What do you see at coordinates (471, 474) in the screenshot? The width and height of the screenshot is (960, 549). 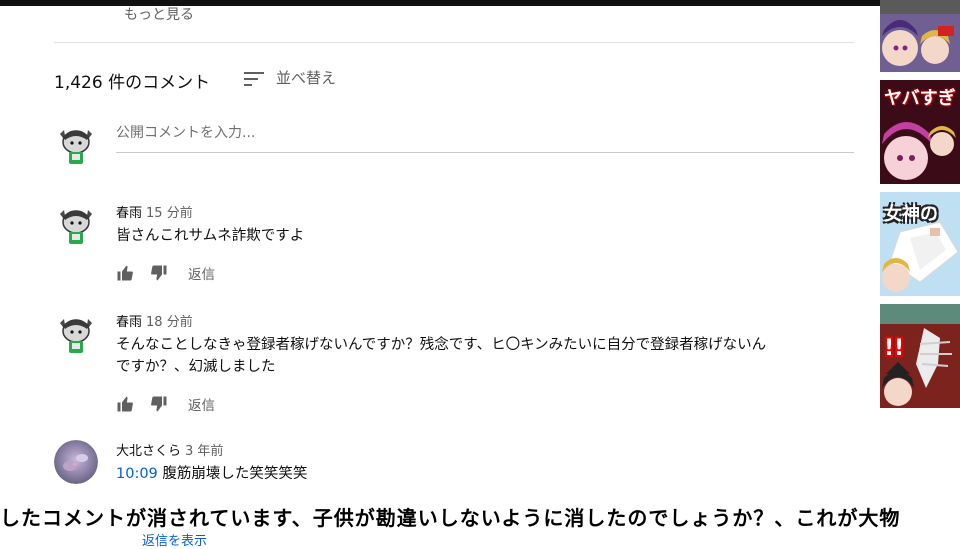 I see `comment-text: 10:09 腹筋崩壊した笑笑笑笑` at bounding box center [471, 474].